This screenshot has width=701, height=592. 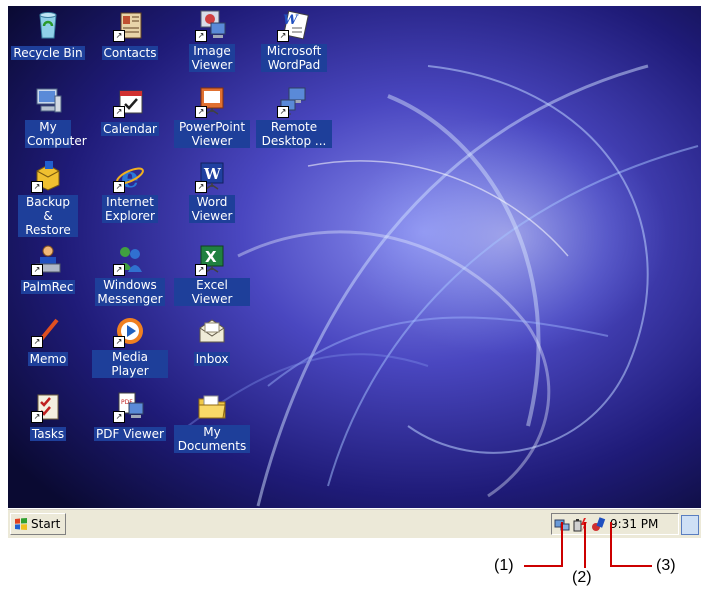 What do you see at coordinates (130, 129) in the screenshot?
I see `icon-label: Calendar` at bounding box center [130, 129].